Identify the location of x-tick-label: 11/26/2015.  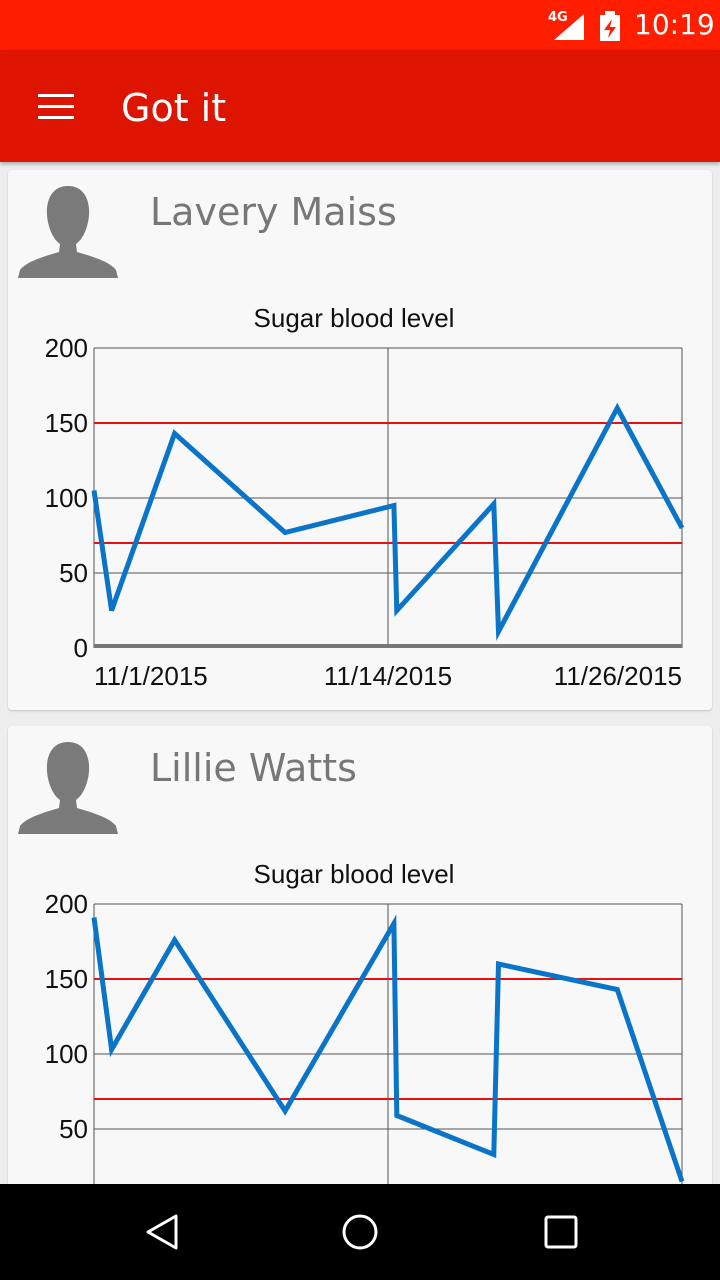
(618, 676).